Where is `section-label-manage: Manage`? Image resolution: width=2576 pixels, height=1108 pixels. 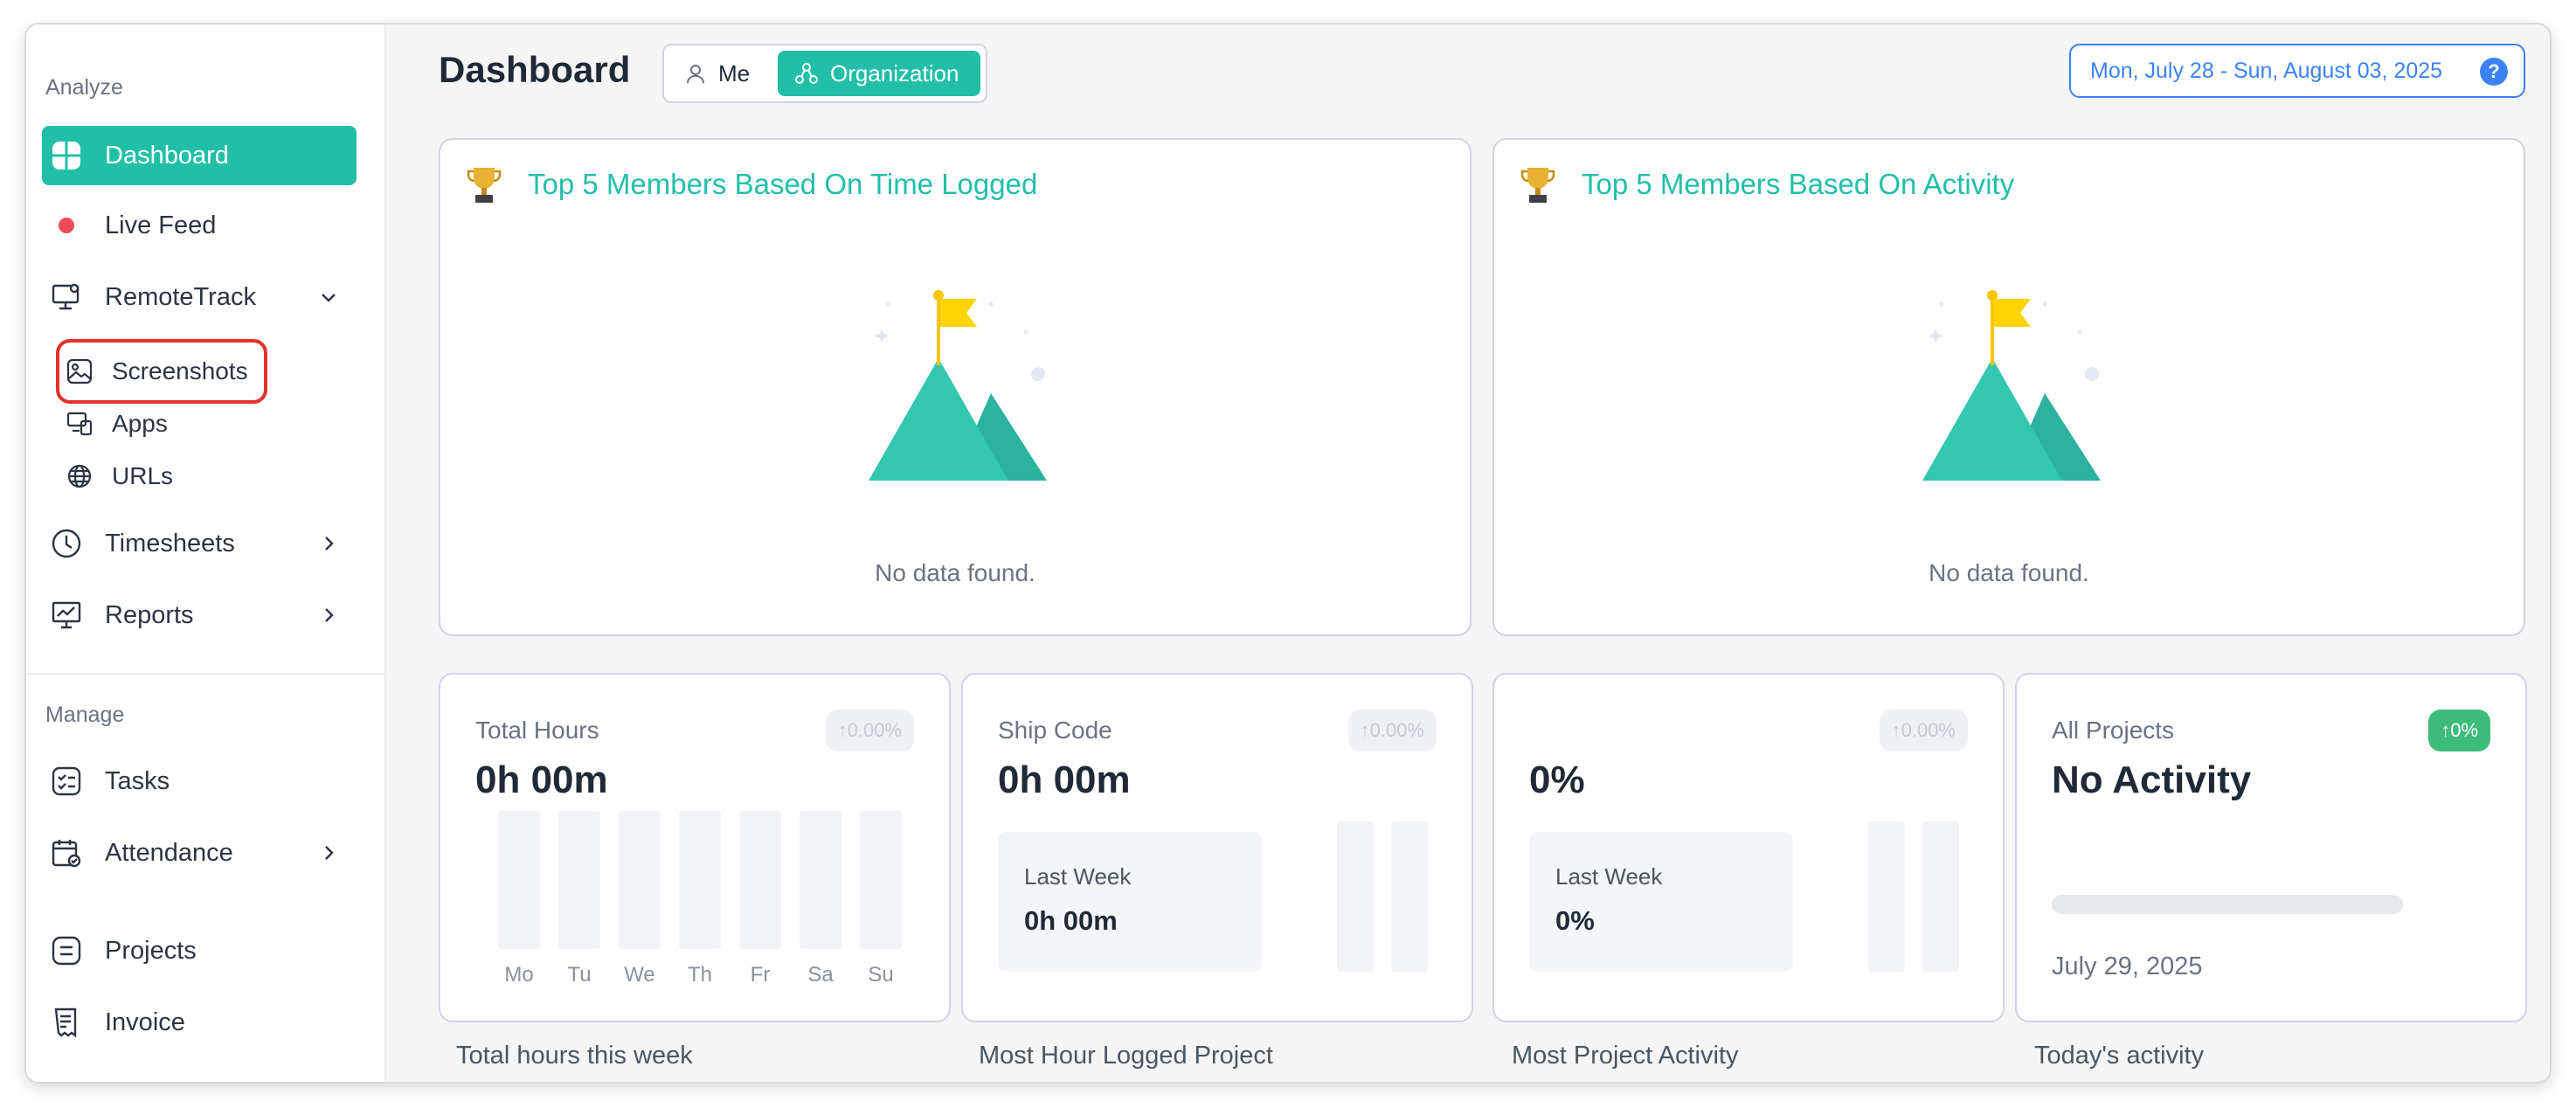
section-label-manage: Manage is located at coordinates (85, 715).